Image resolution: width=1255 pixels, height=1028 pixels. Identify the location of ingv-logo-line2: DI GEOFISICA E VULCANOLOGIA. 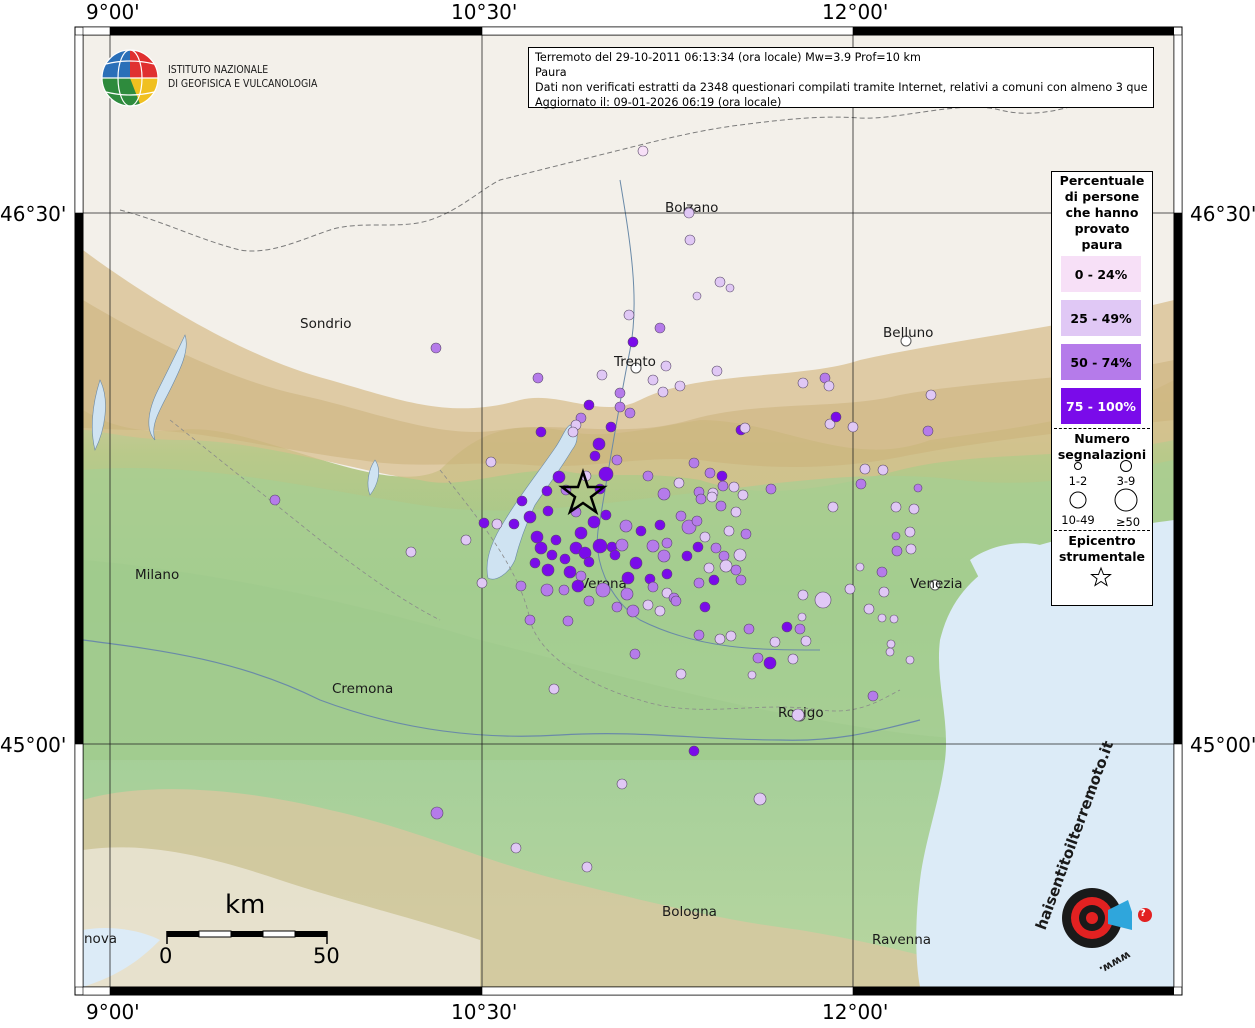
(243, 83).